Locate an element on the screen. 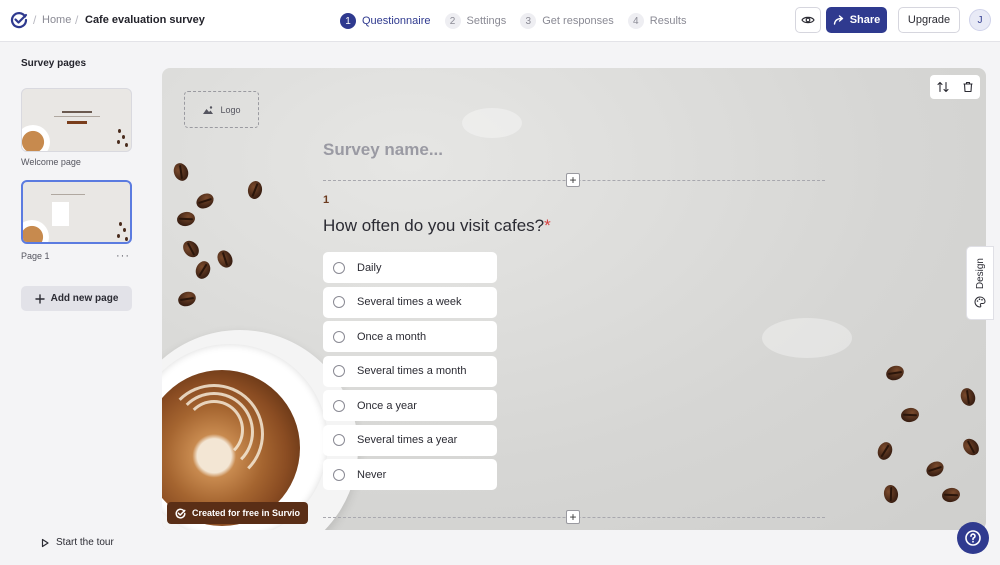 The height and width of the screenshot is (565, 1000). step-settings: 2 Settings is located at coordinates (475, 21).